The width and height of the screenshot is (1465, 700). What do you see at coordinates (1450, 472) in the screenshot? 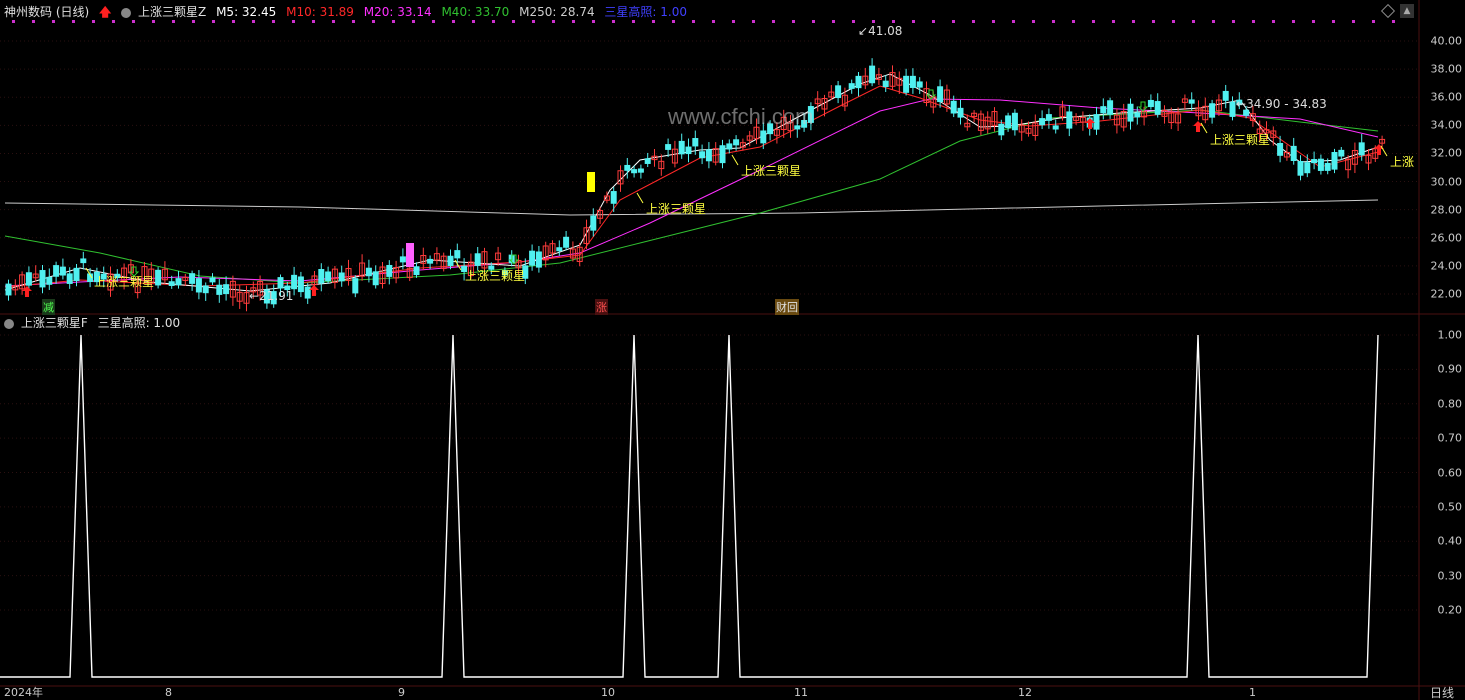
I see `sub-tick: 0.60` at bounding box center [1450, 472].